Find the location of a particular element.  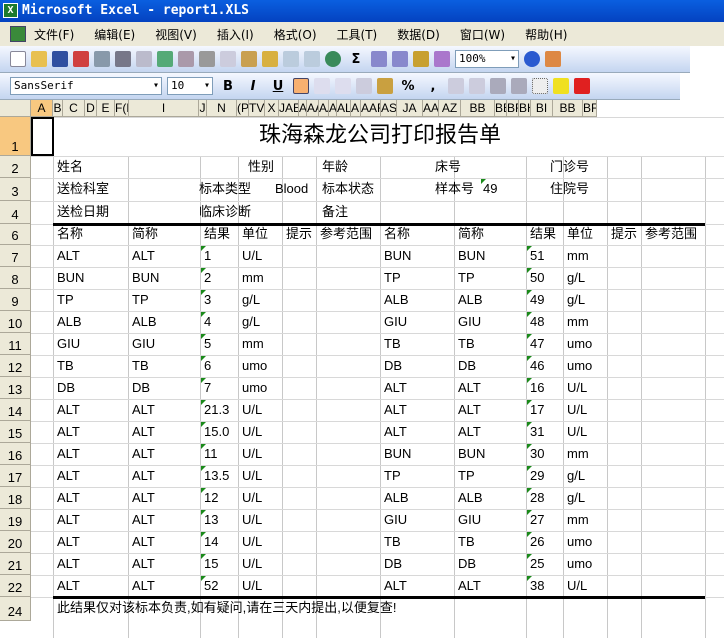

row-header: 1 is located at coordinates (15, 136).